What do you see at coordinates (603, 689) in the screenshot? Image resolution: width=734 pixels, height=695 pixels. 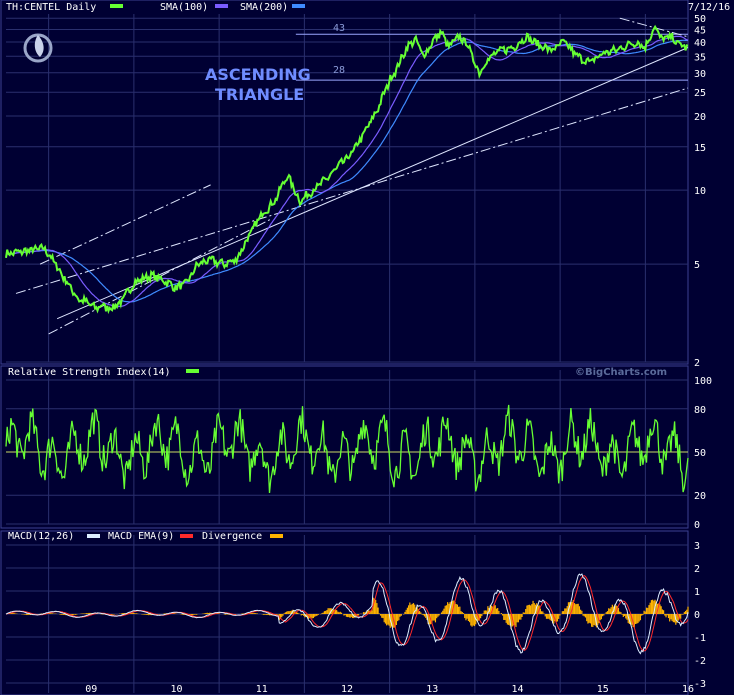 I see `x-tick-label: 15` at bounding box center [603, 689].